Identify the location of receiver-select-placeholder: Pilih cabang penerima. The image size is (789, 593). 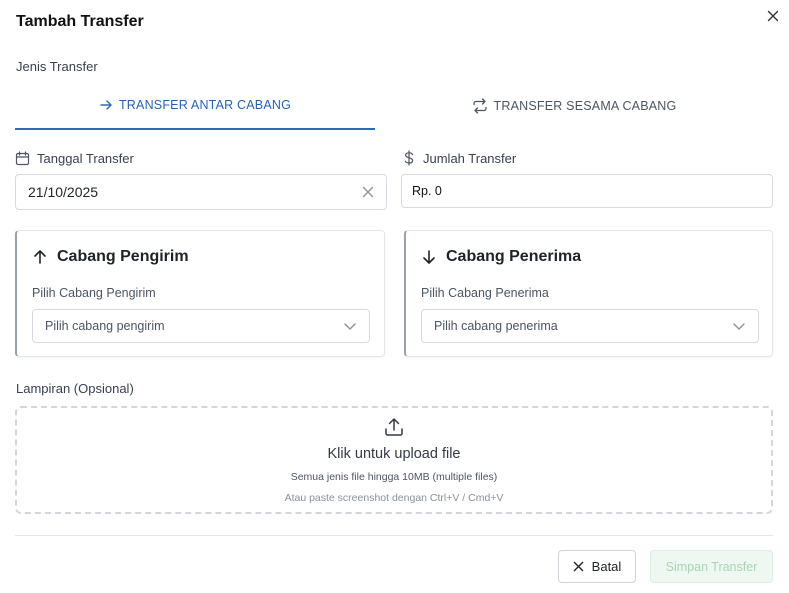
(496, 326).